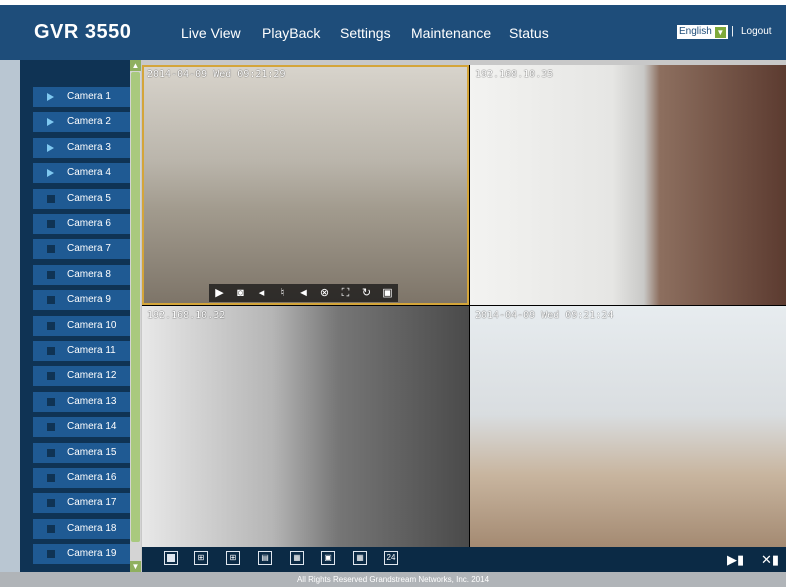  I want to click on camera-button-11: Camera 11, so click(81, 351).